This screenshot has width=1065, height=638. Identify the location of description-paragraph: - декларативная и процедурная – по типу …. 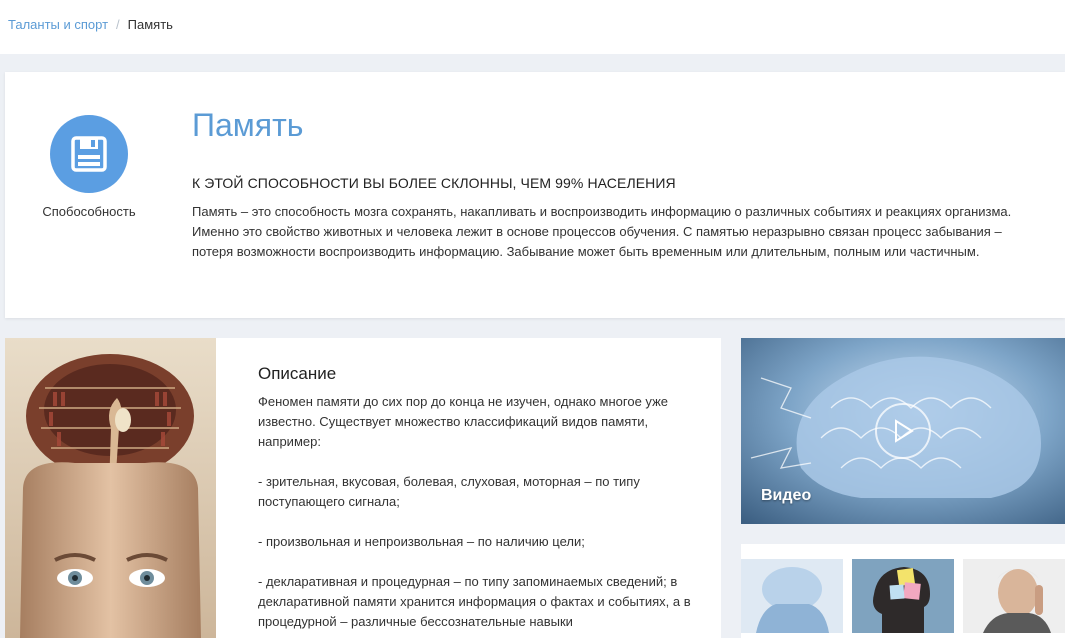
(474, 601).